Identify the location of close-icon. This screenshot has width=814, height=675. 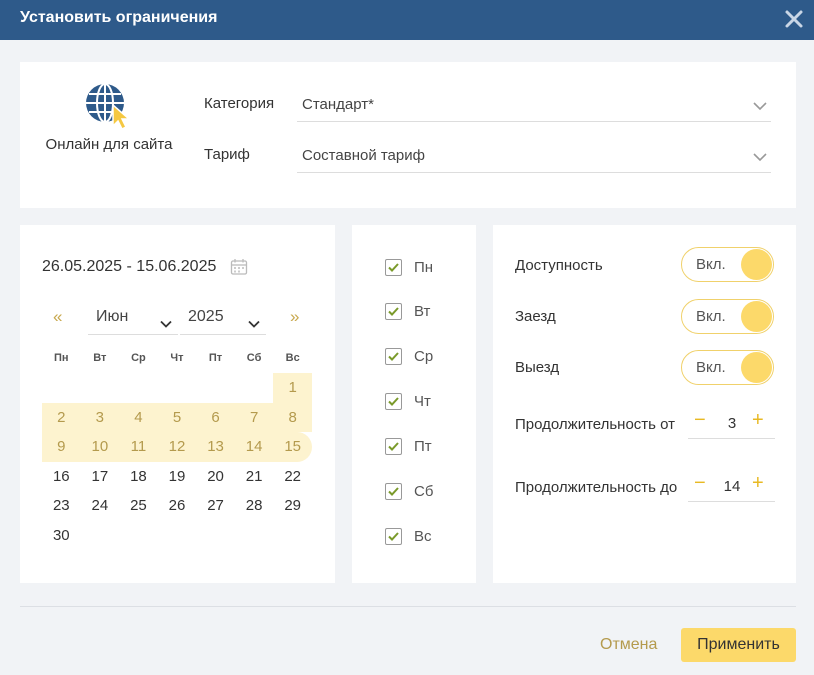
(794, 19).